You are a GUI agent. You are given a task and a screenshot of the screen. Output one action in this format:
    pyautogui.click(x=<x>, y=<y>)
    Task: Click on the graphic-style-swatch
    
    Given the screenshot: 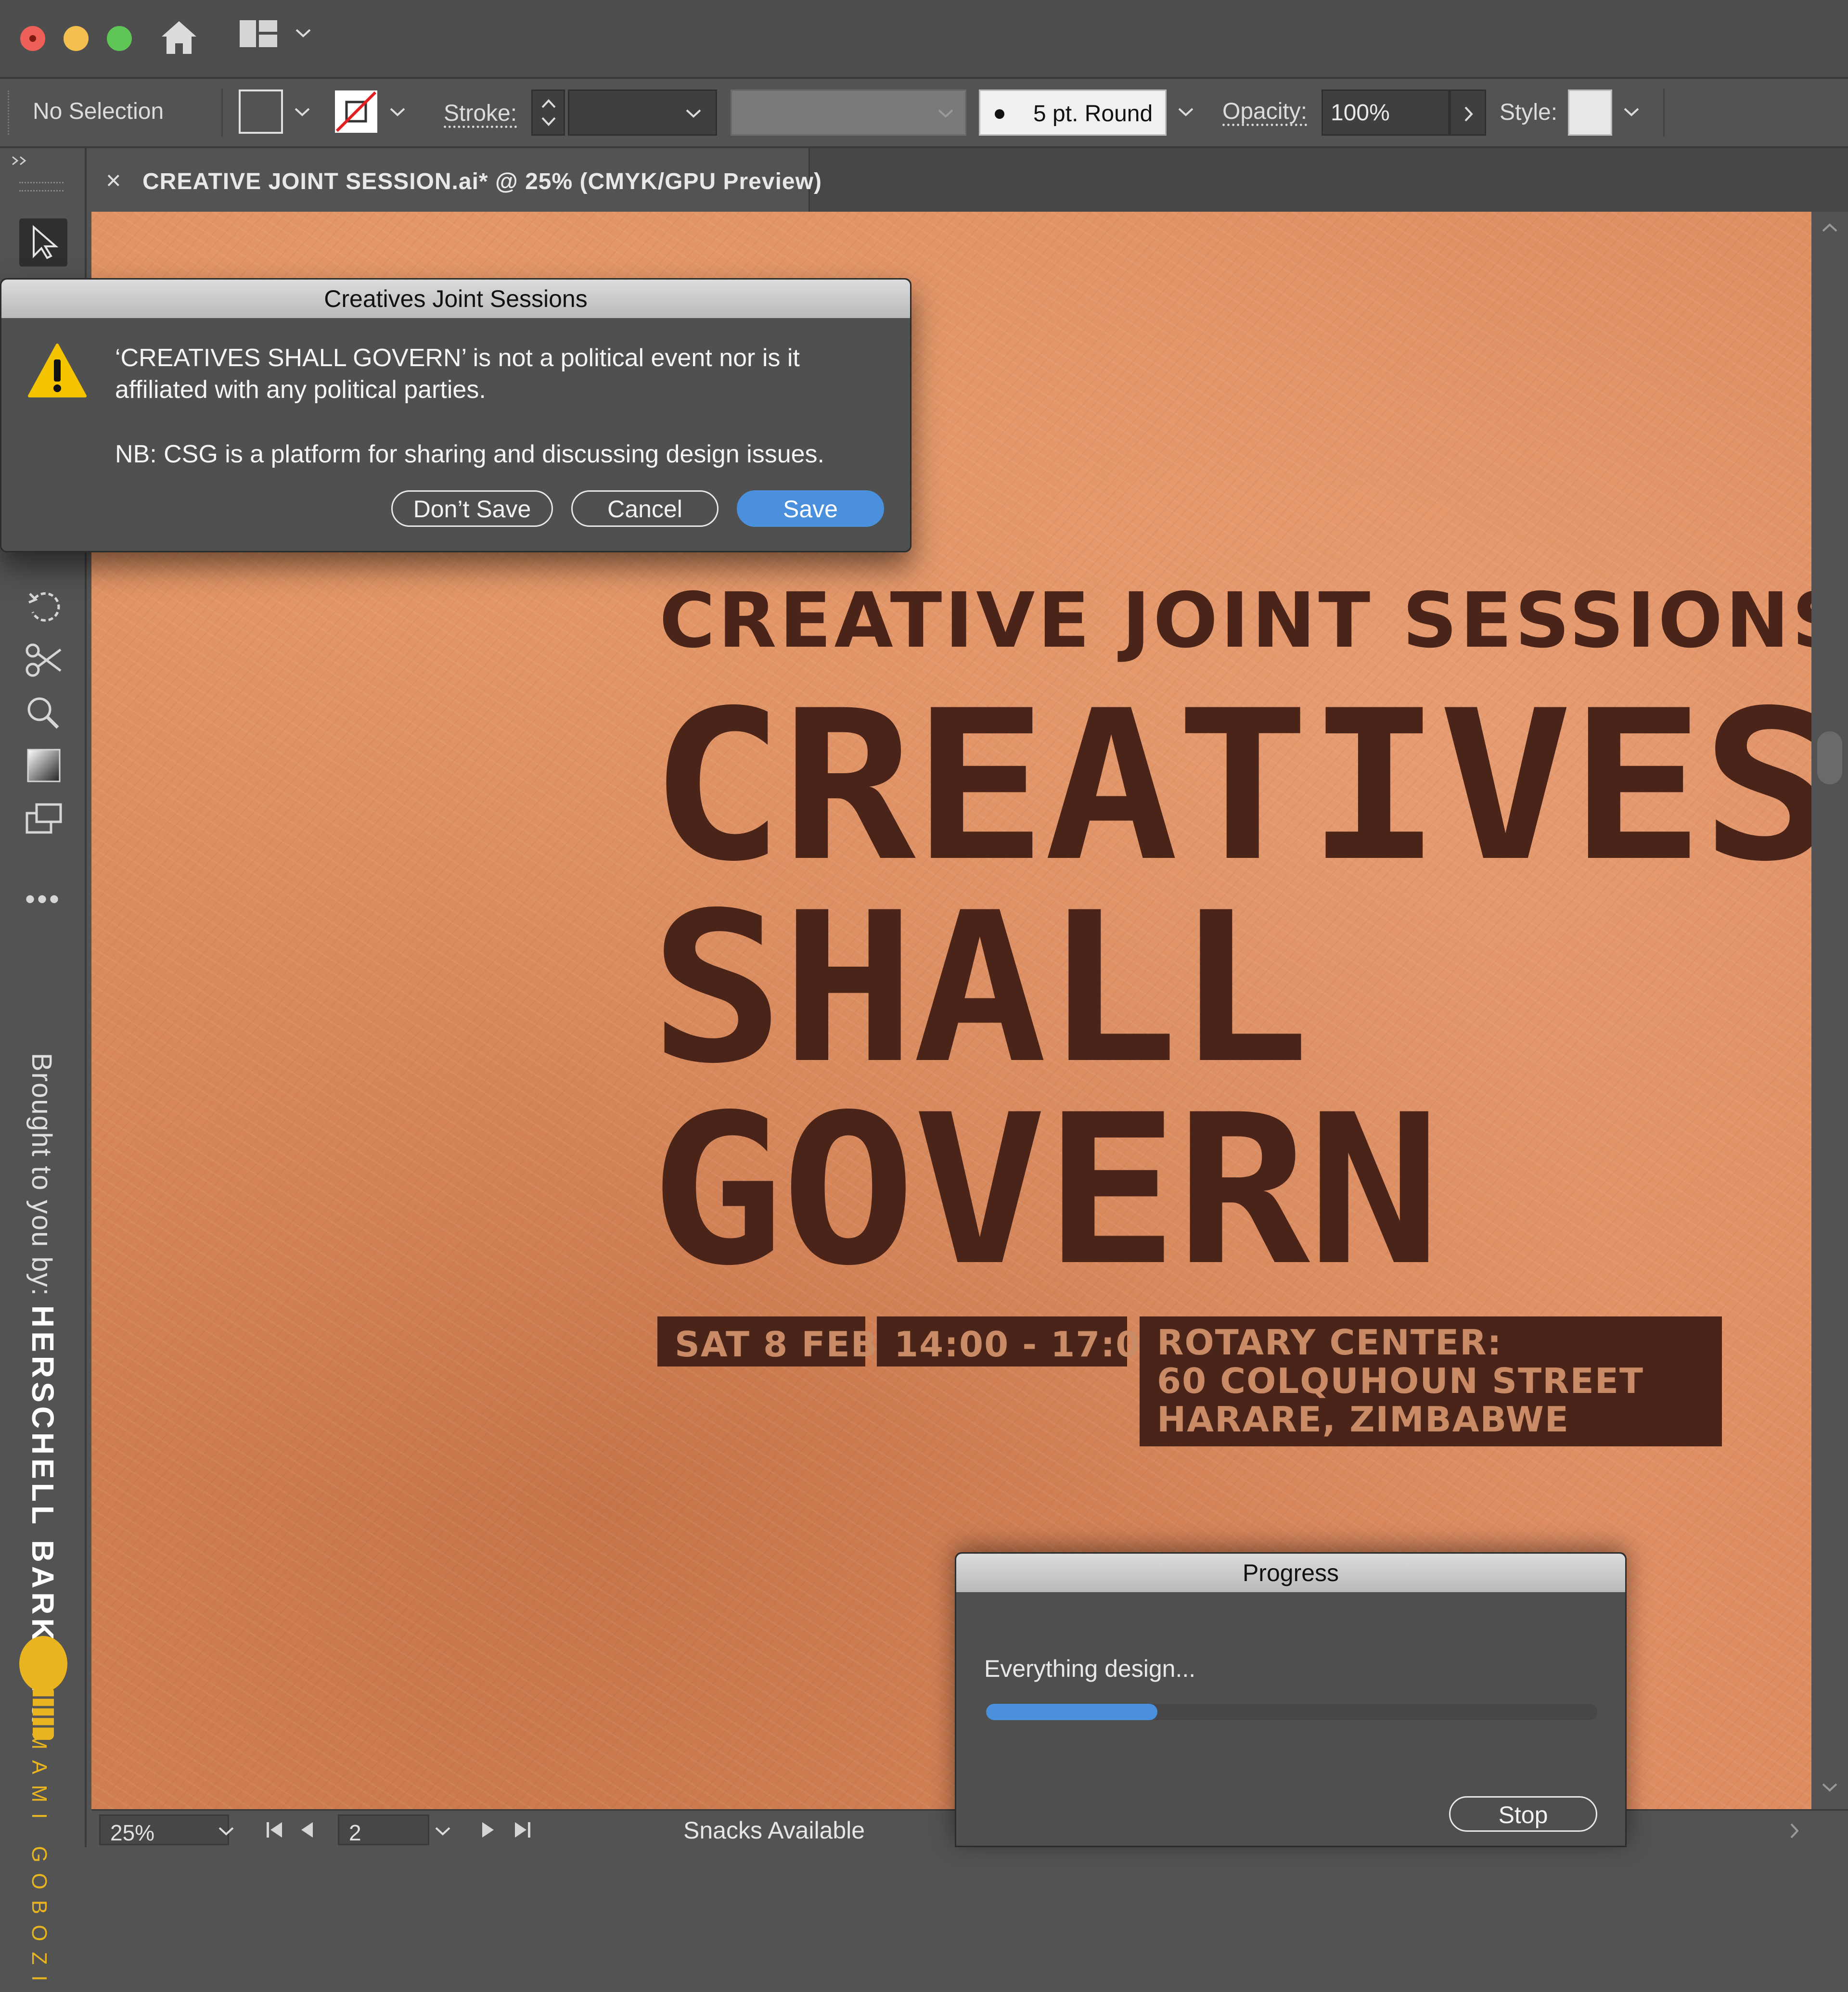 What is the action you would take?
    pyautogui.click(x=1590, y=112)
    